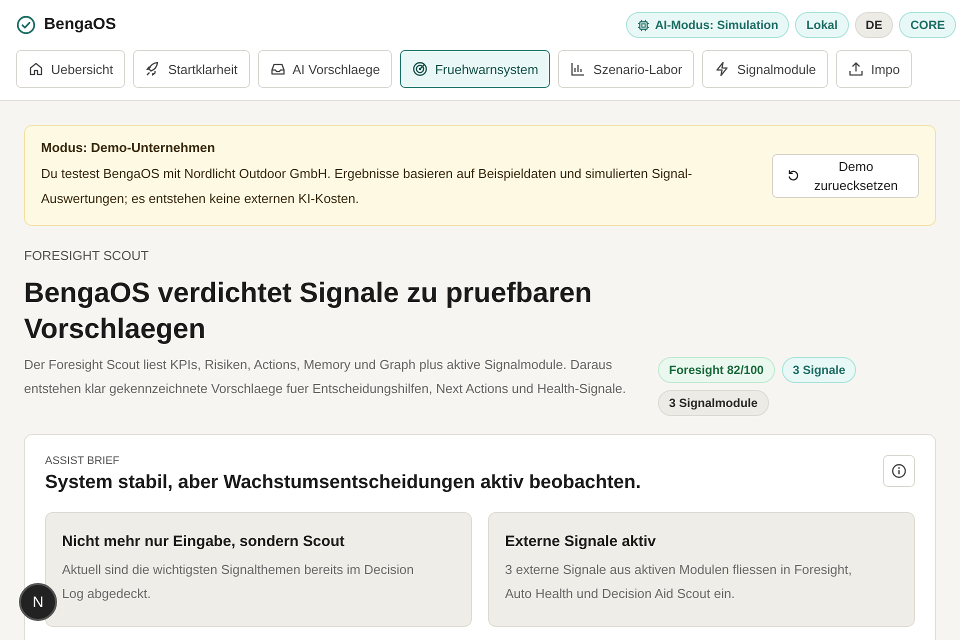  Describe the element at coordinates (278, 69) in the screenshot. I see `inbox-icon` at that location.